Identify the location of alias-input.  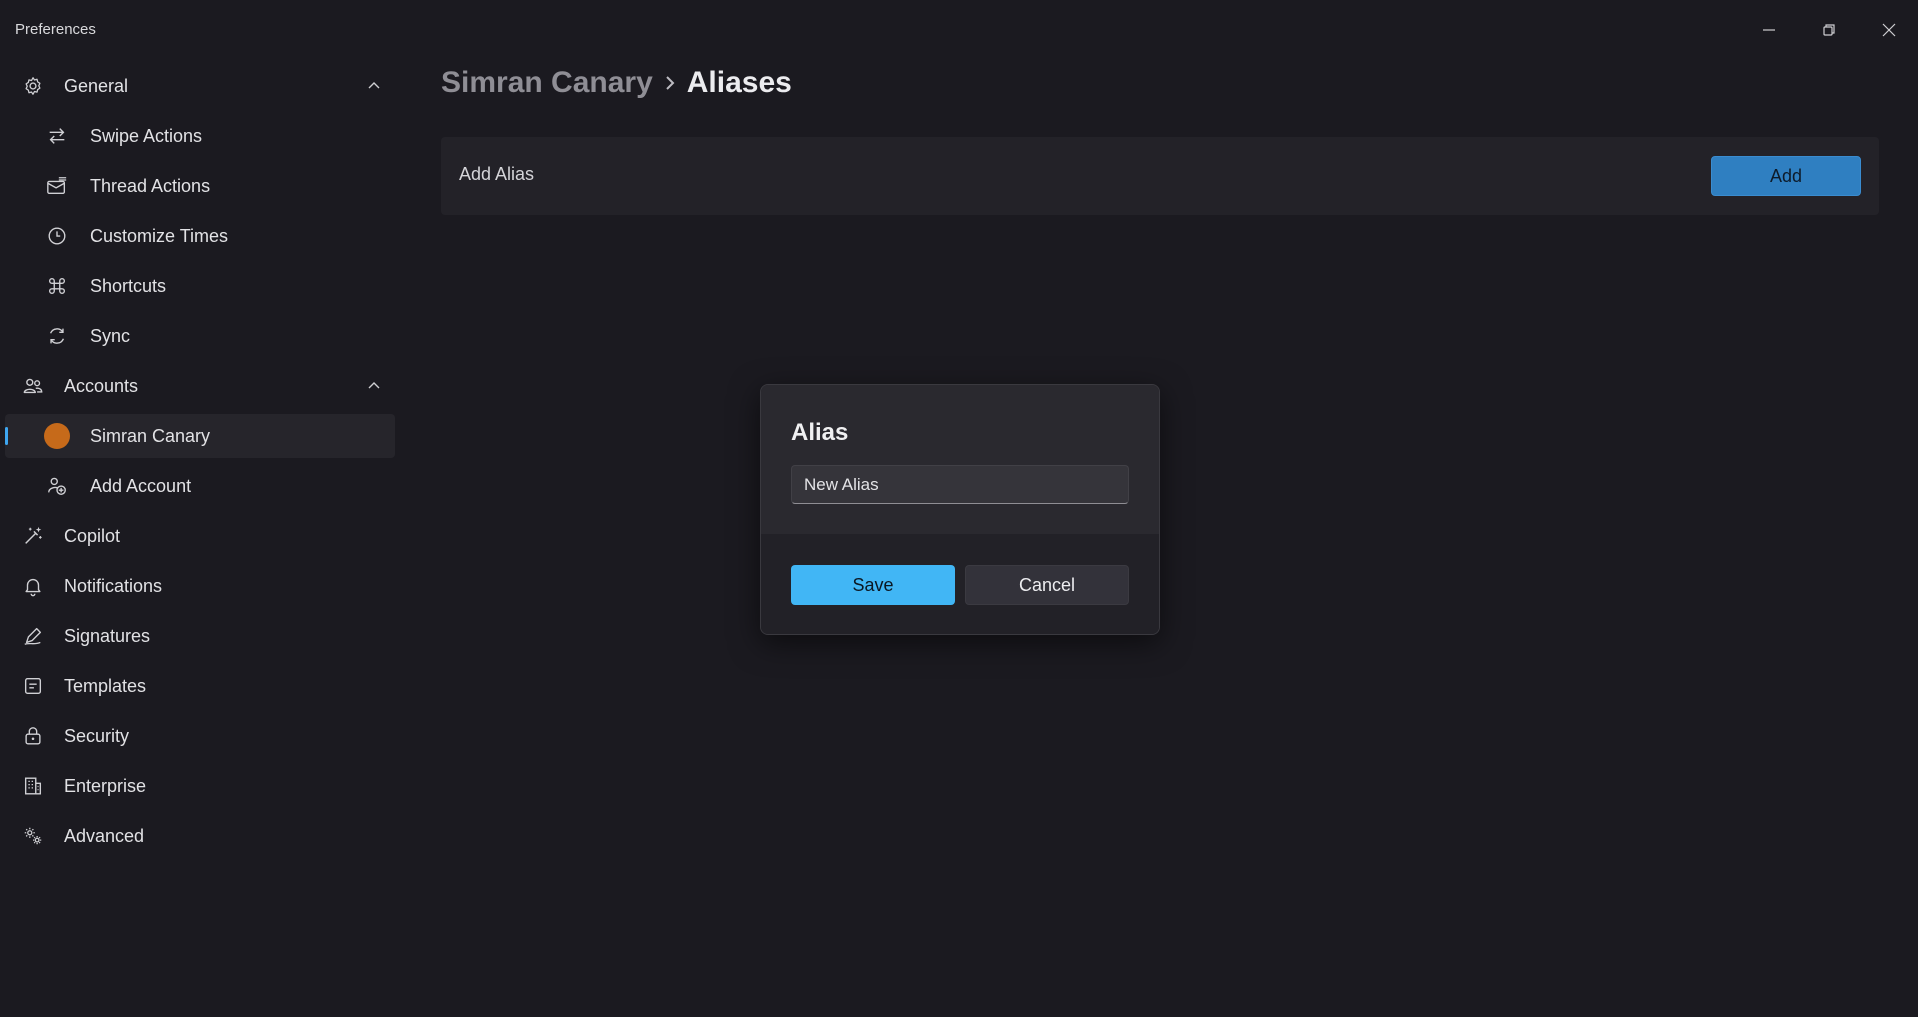
(960, 484).